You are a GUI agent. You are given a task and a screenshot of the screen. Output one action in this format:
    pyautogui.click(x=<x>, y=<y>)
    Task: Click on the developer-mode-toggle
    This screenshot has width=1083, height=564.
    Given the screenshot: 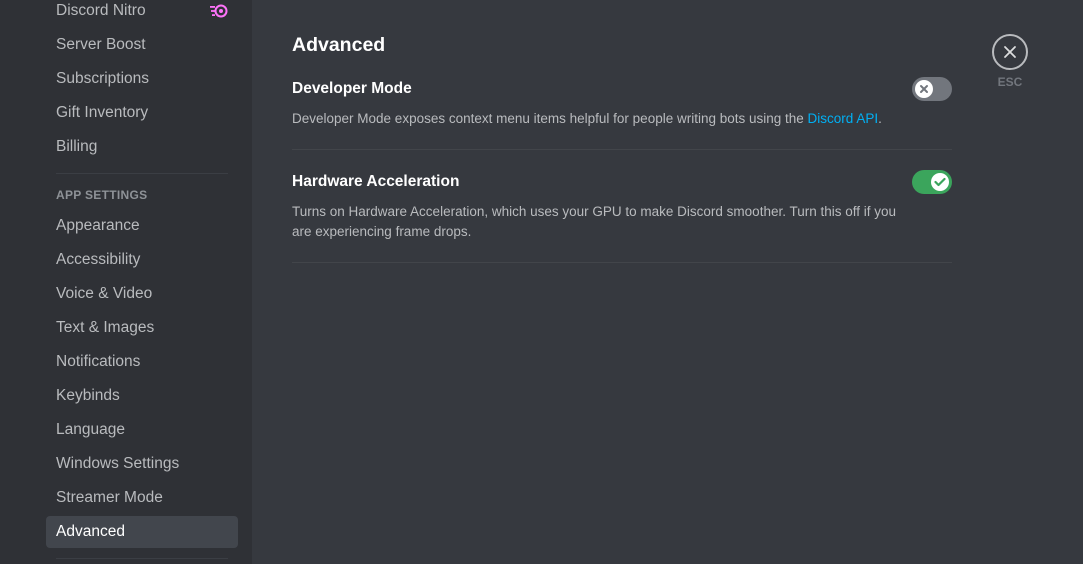 What is the action you would take?
    pyautogui.click(x=932, y=89)
    